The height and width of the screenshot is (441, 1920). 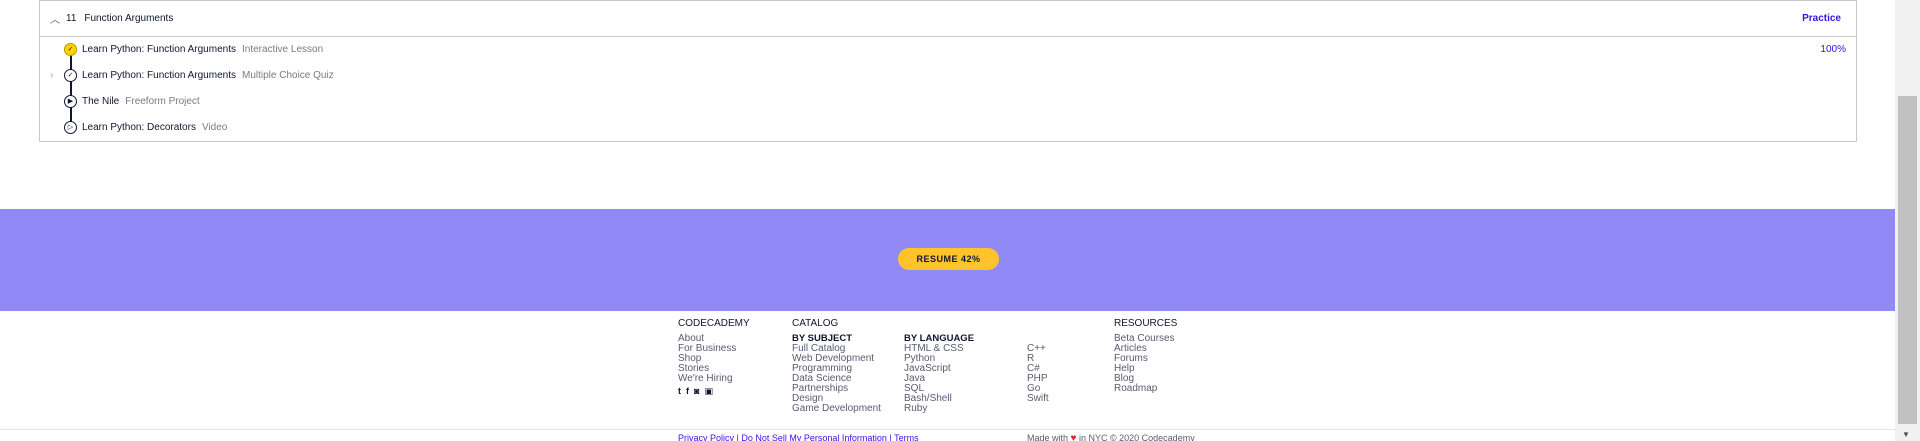 I want to click on footer-link-language: Ruby, so click(x=939, y=409).